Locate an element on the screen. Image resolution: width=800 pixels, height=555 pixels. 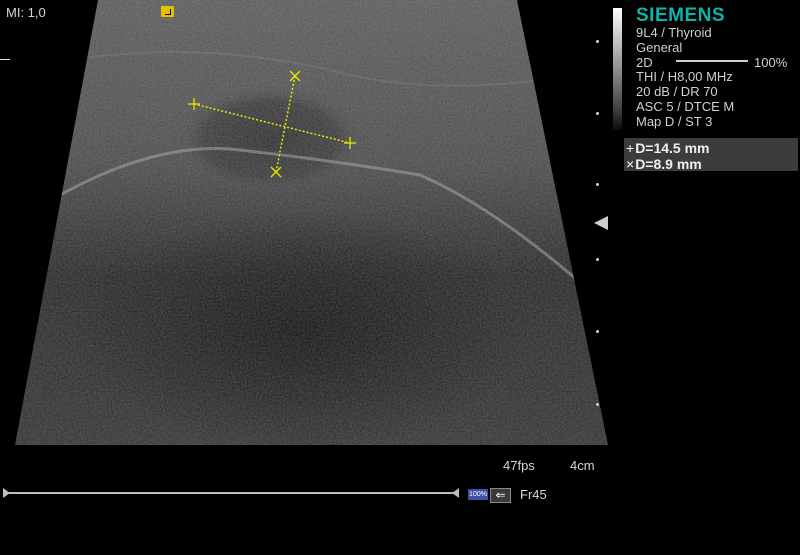
gain-dynamic-range: 20 dB / DR 70 is located at coordinates (677, 91).